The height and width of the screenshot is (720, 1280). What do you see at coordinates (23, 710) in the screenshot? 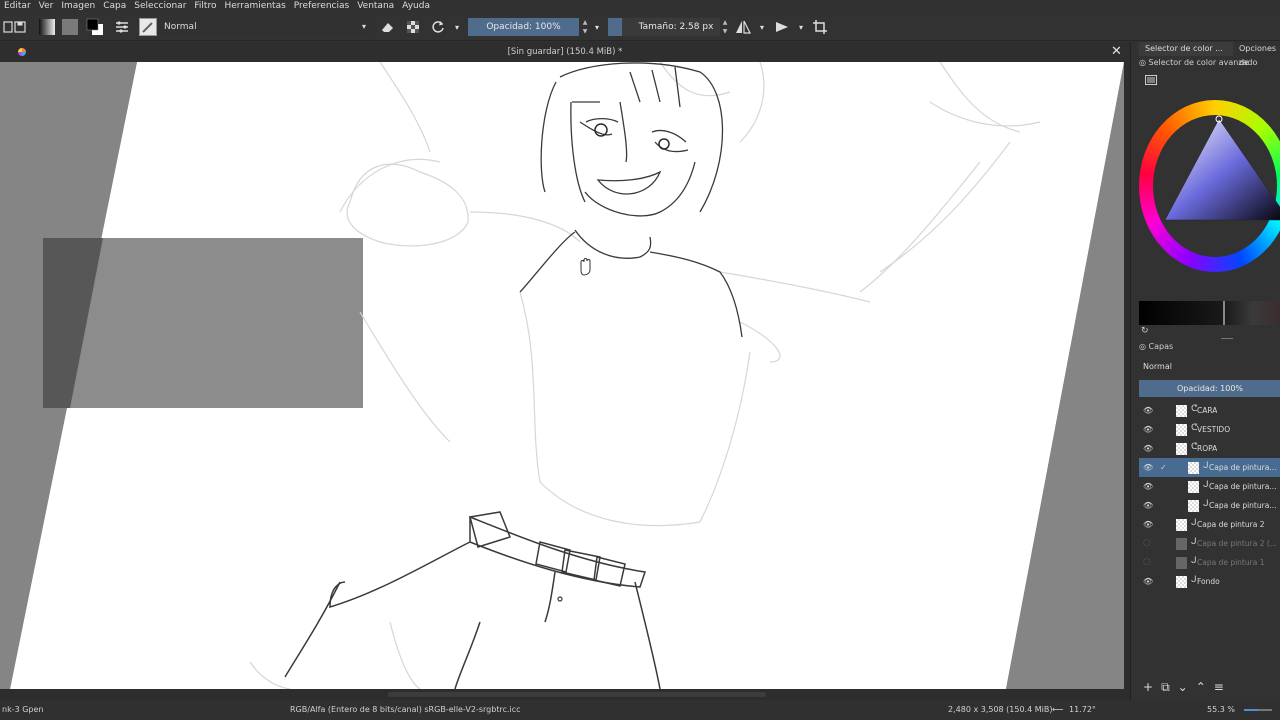
I see `brush-name: nk-3 Gpen` at bounding box center [23, 710].